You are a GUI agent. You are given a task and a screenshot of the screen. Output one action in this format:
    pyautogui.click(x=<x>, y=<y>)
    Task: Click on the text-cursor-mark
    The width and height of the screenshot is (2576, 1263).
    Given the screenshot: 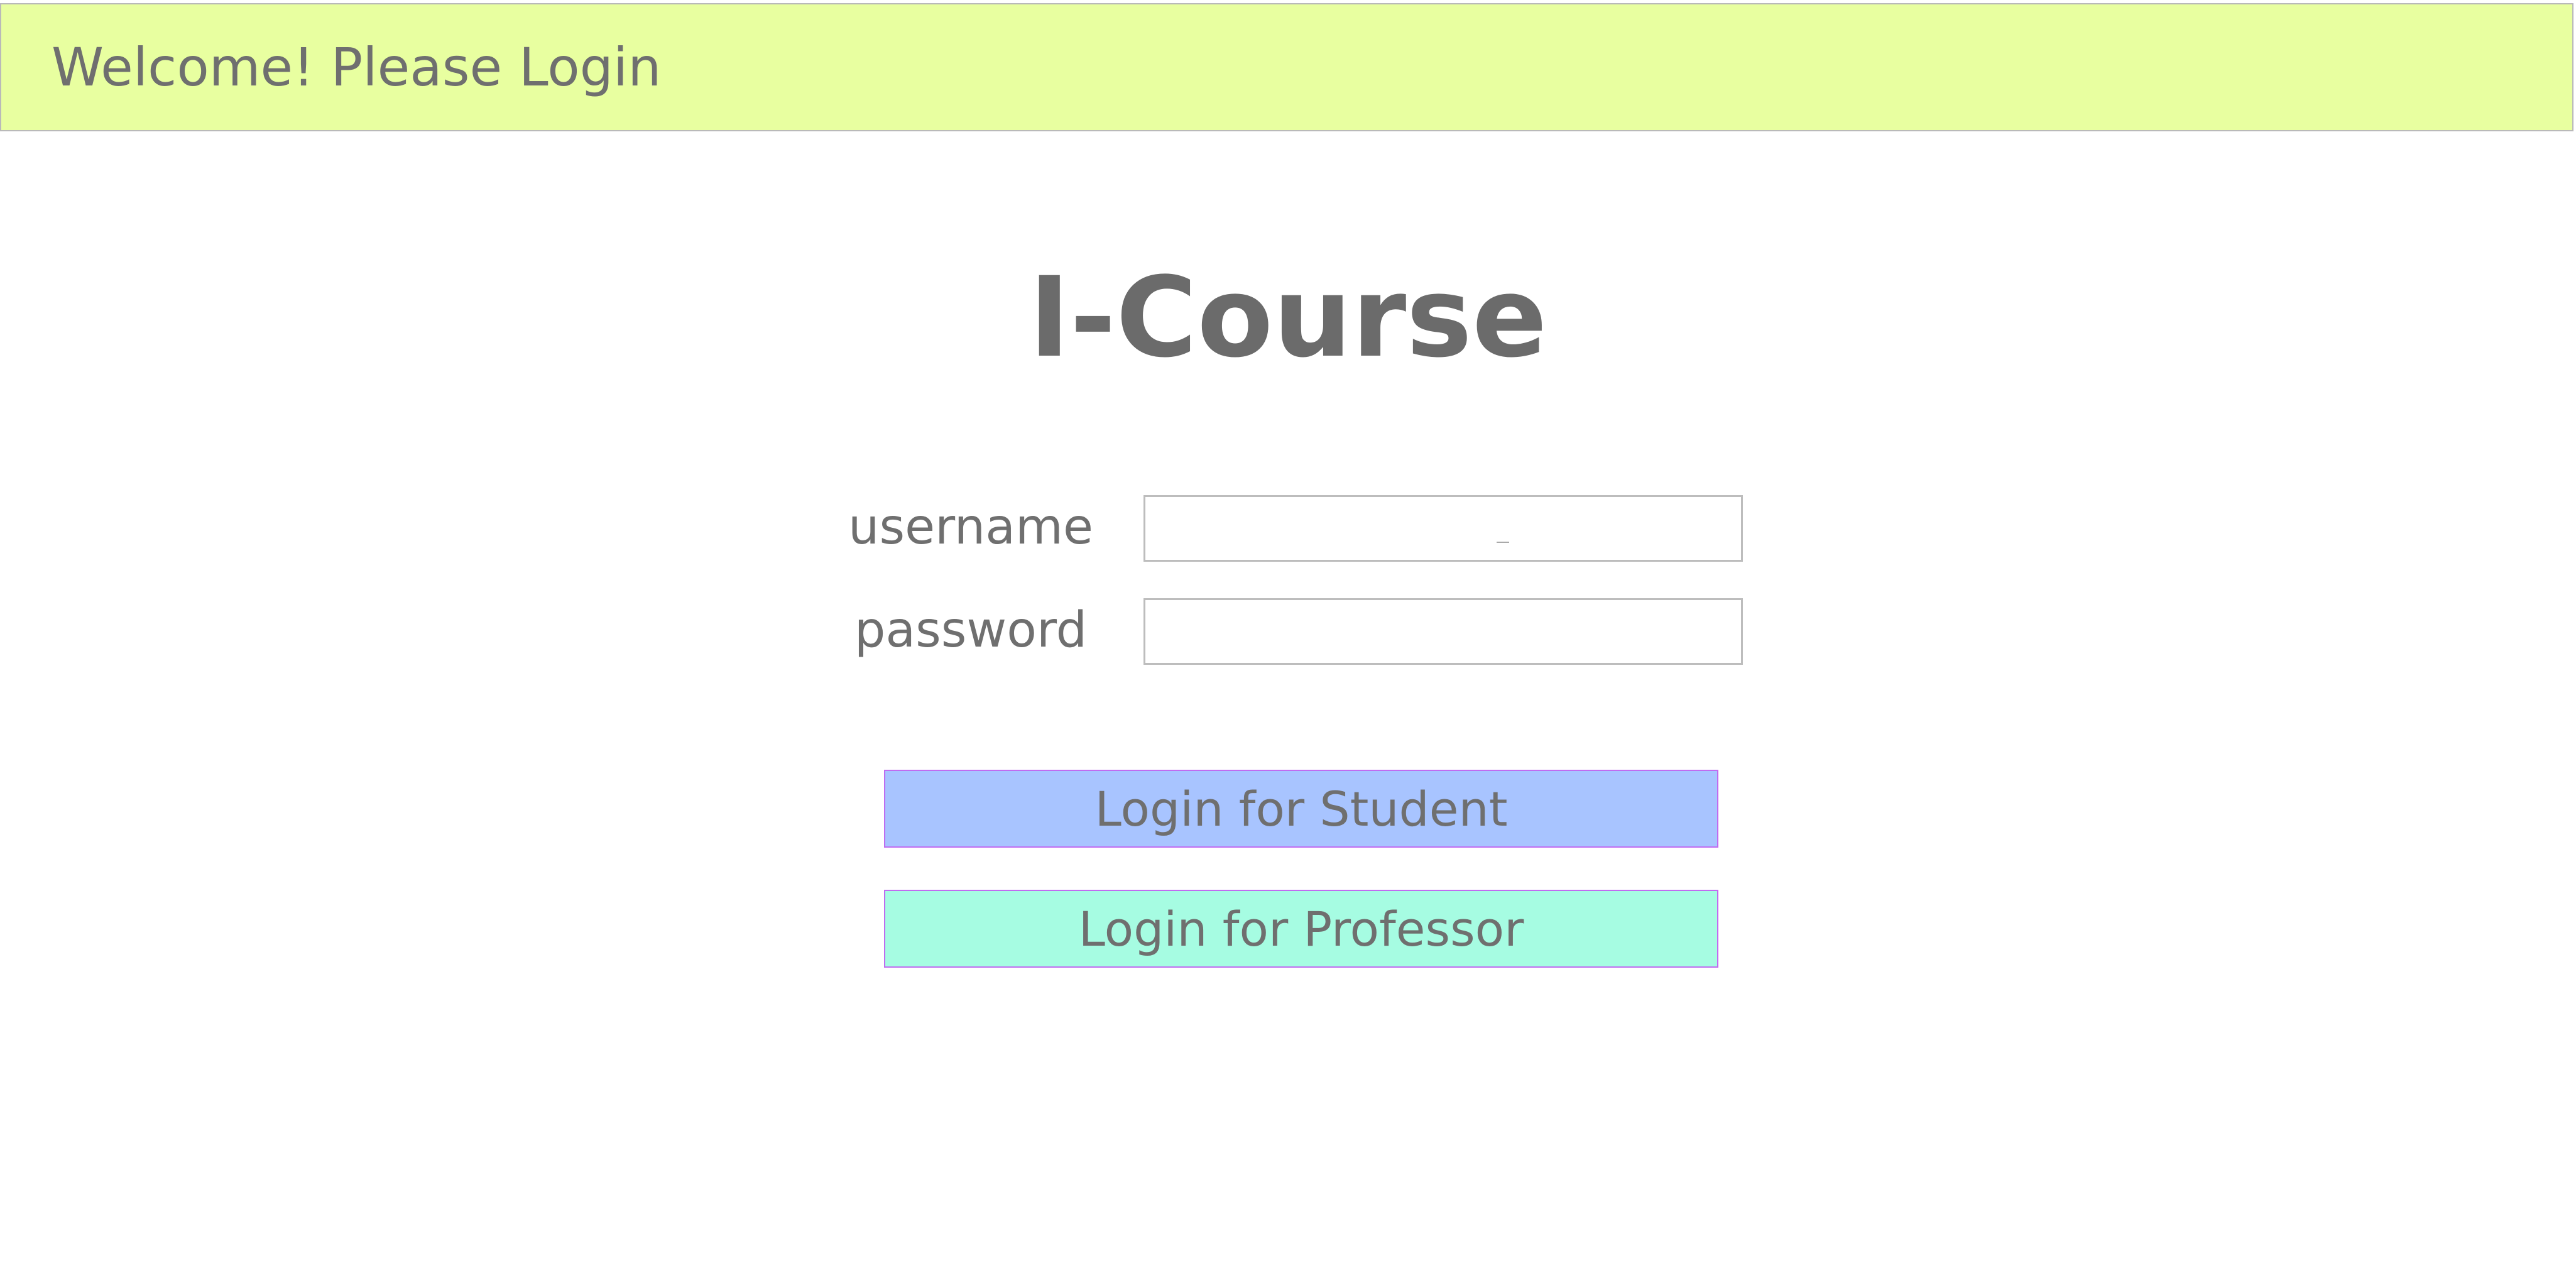 What is the action you would take?
    pyautogui.click(x=1503, y=542)
    